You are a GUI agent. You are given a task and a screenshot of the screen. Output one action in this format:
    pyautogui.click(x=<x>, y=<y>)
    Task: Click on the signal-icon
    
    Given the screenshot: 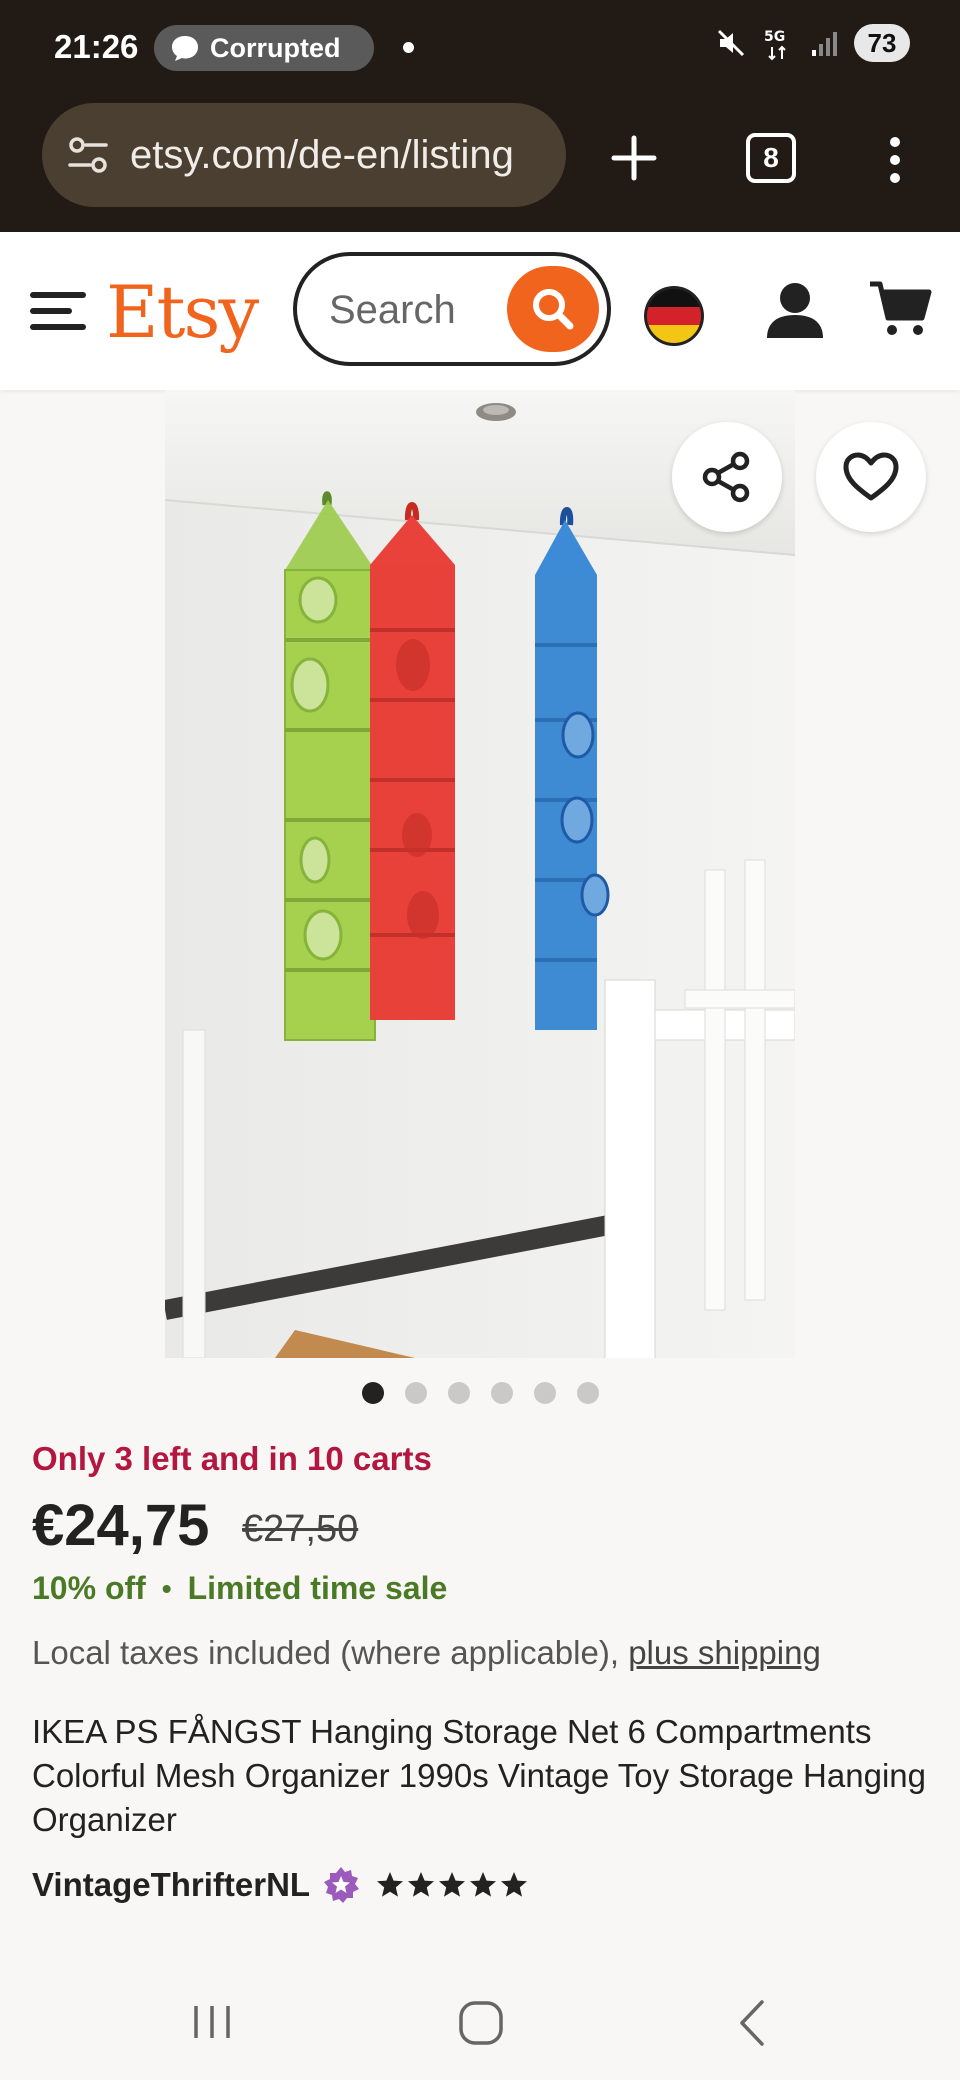 What is the action you would take?
    pyautogui.click(x=824, y=44)
    